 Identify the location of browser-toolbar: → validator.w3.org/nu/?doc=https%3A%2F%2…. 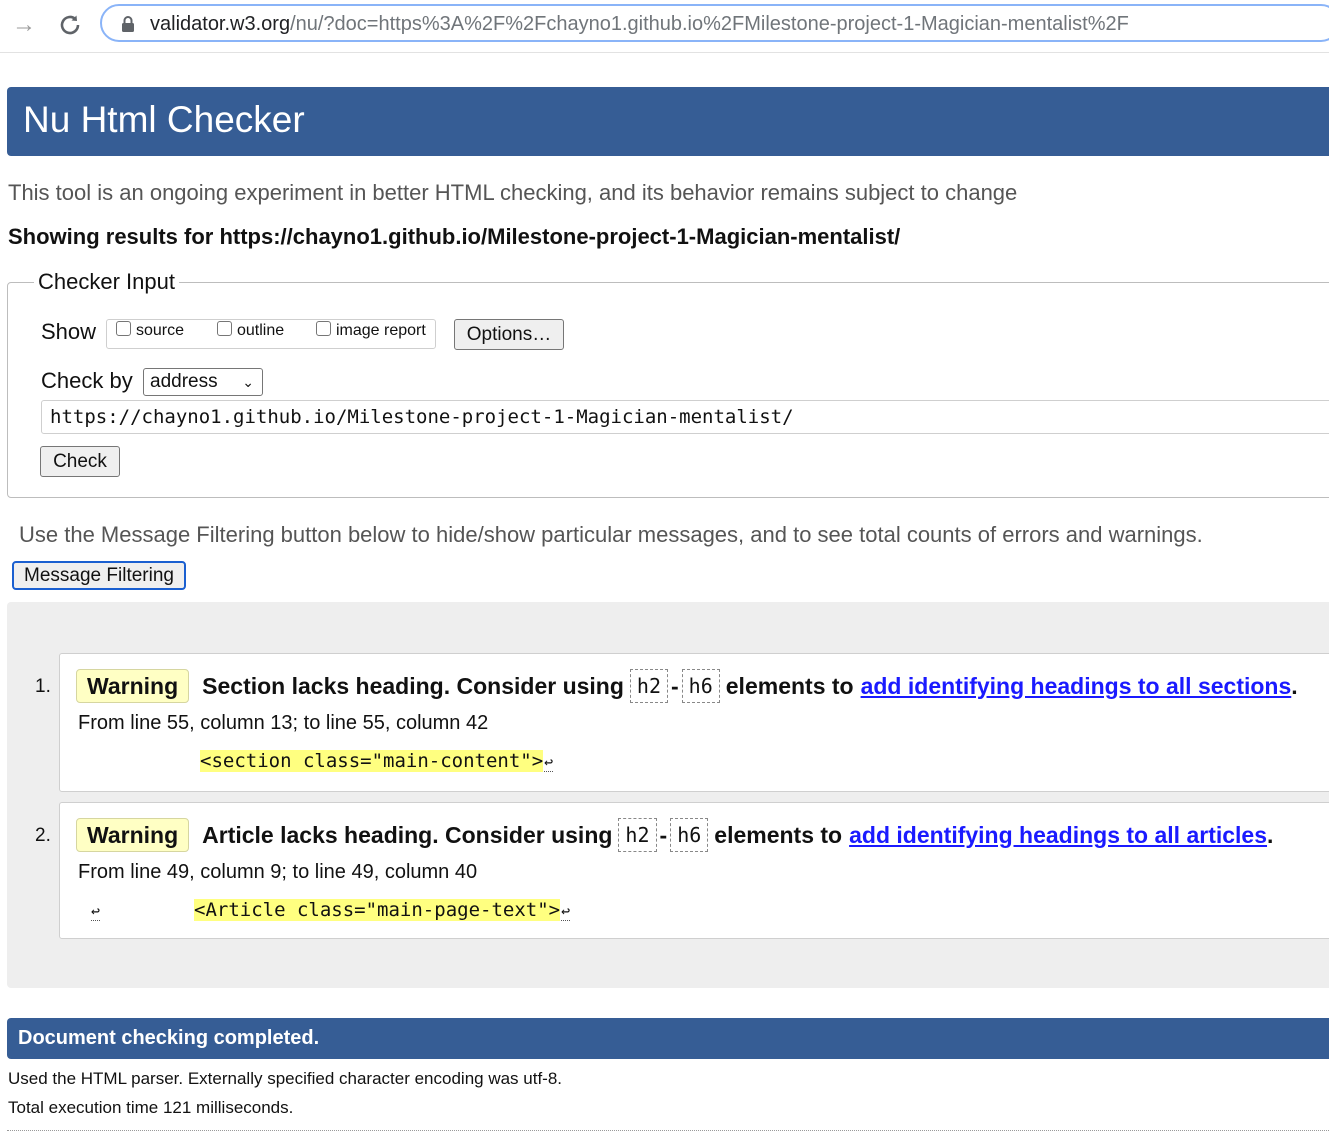
(664, 26).